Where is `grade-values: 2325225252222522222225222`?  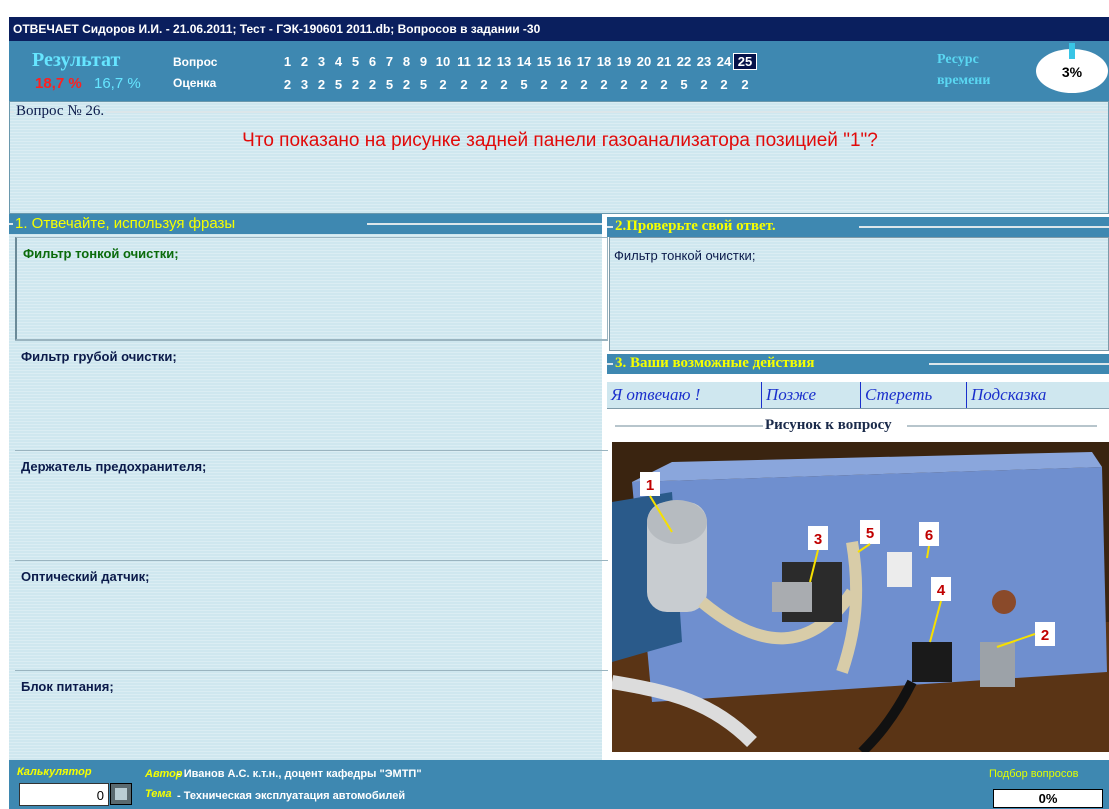
grade-values: 2325225252222522222225222 is located at coordinates (517, 84).